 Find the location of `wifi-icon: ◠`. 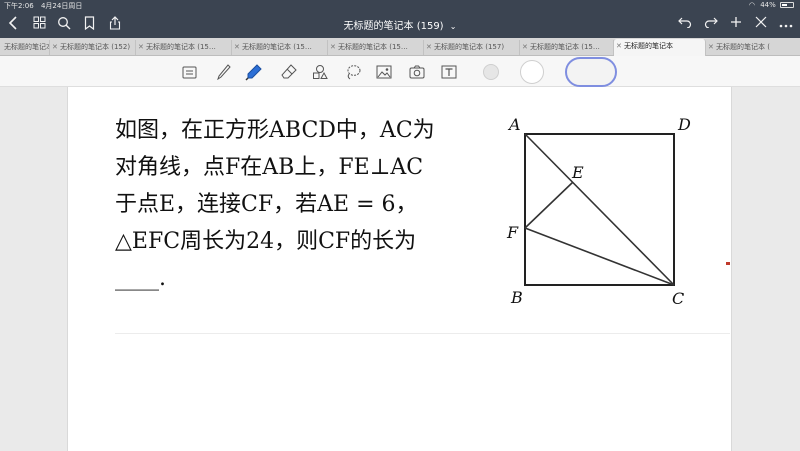

wifi-icon: ◠ is located at coordinates (751, 5).